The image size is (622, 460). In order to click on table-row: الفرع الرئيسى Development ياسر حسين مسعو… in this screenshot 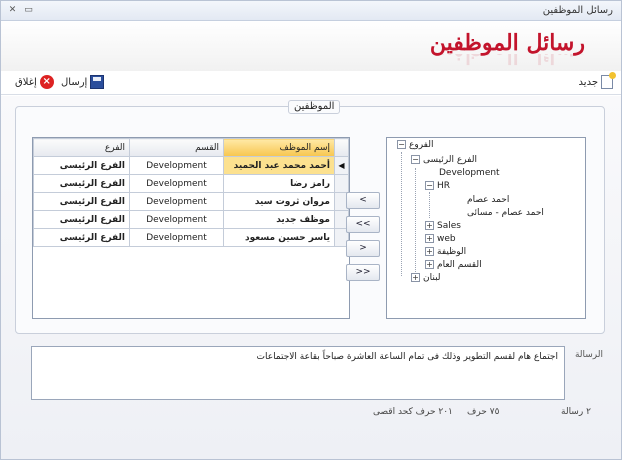, I will do `click(191, 237)`.